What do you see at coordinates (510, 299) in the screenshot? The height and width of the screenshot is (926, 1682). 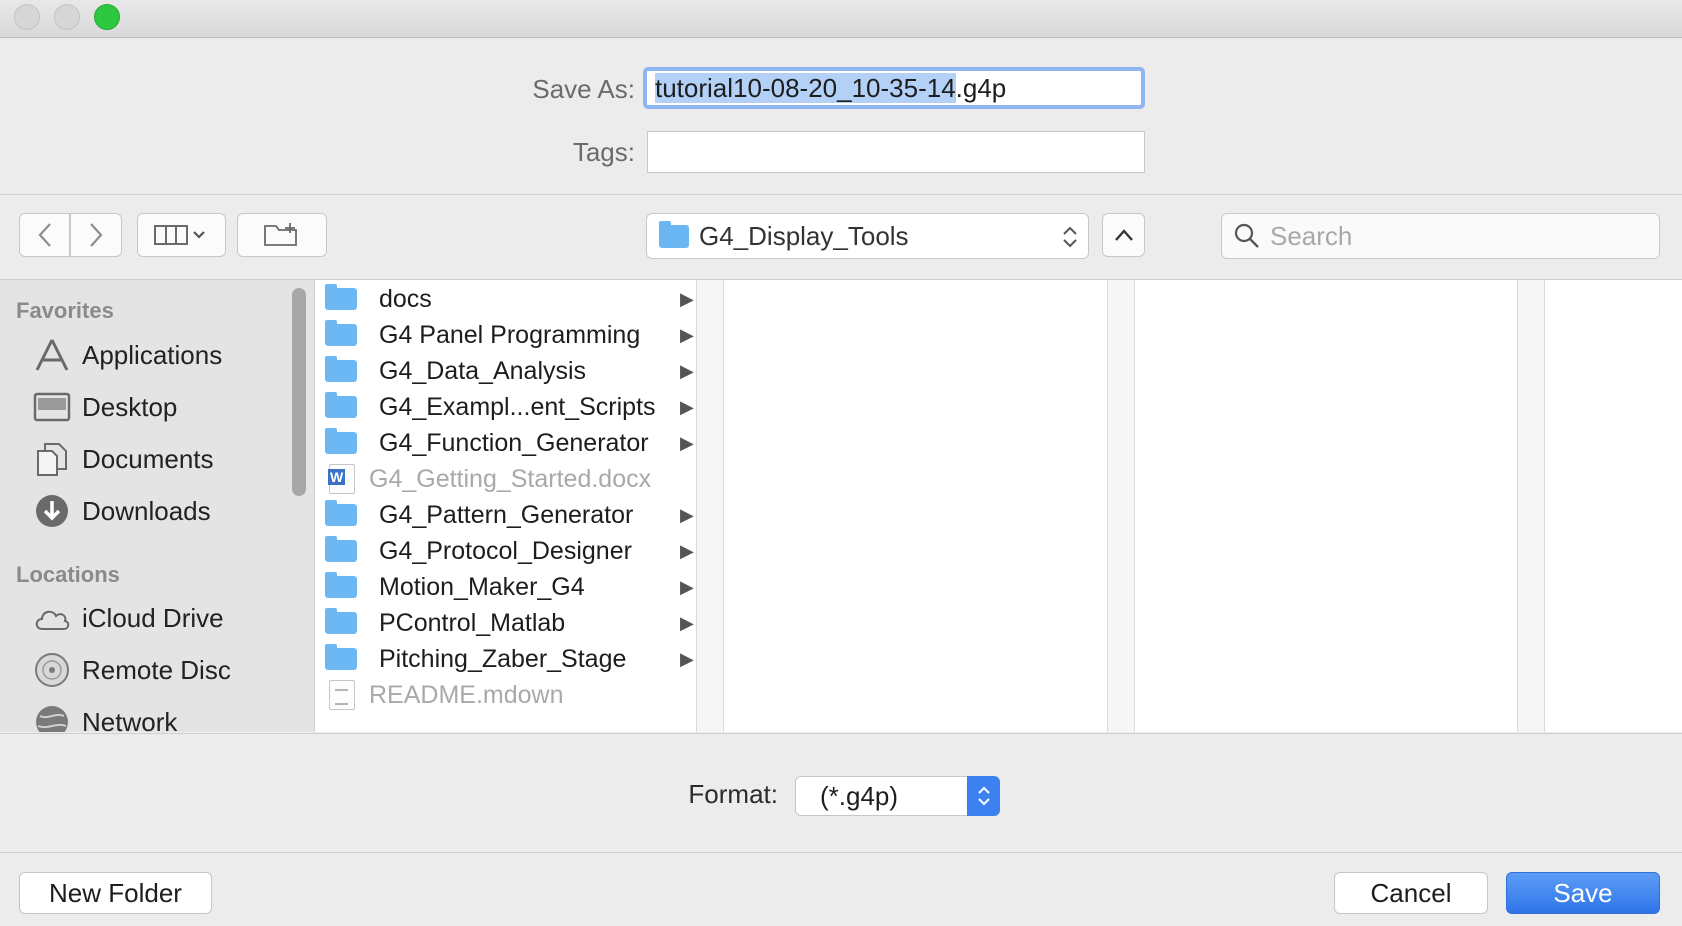 I see `list-item: docs ▶` at bounding box center [510, 299].